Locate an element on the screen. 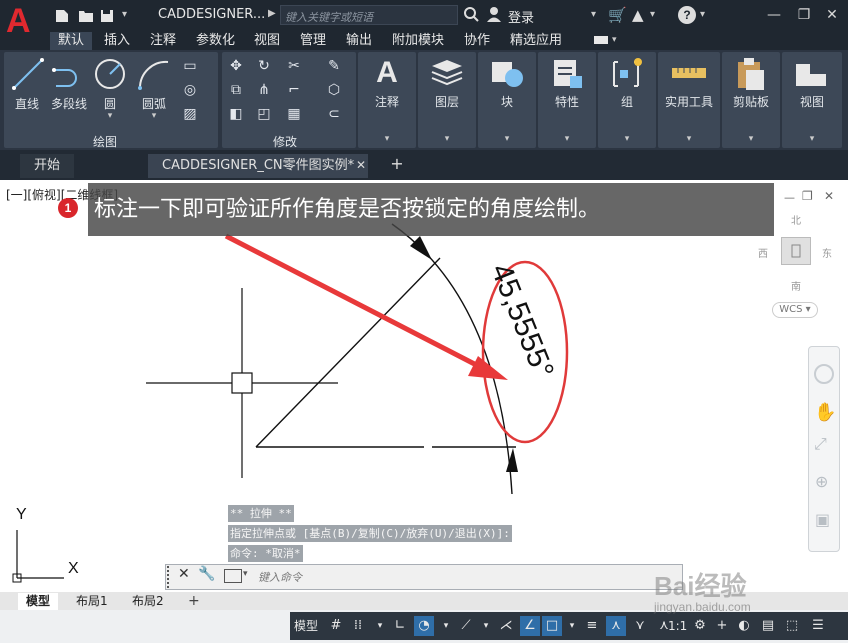 Image resolution: width=848 pixels, height=643 pixels. rectangle-icon: ▭ is located at coordinates (190, 66).